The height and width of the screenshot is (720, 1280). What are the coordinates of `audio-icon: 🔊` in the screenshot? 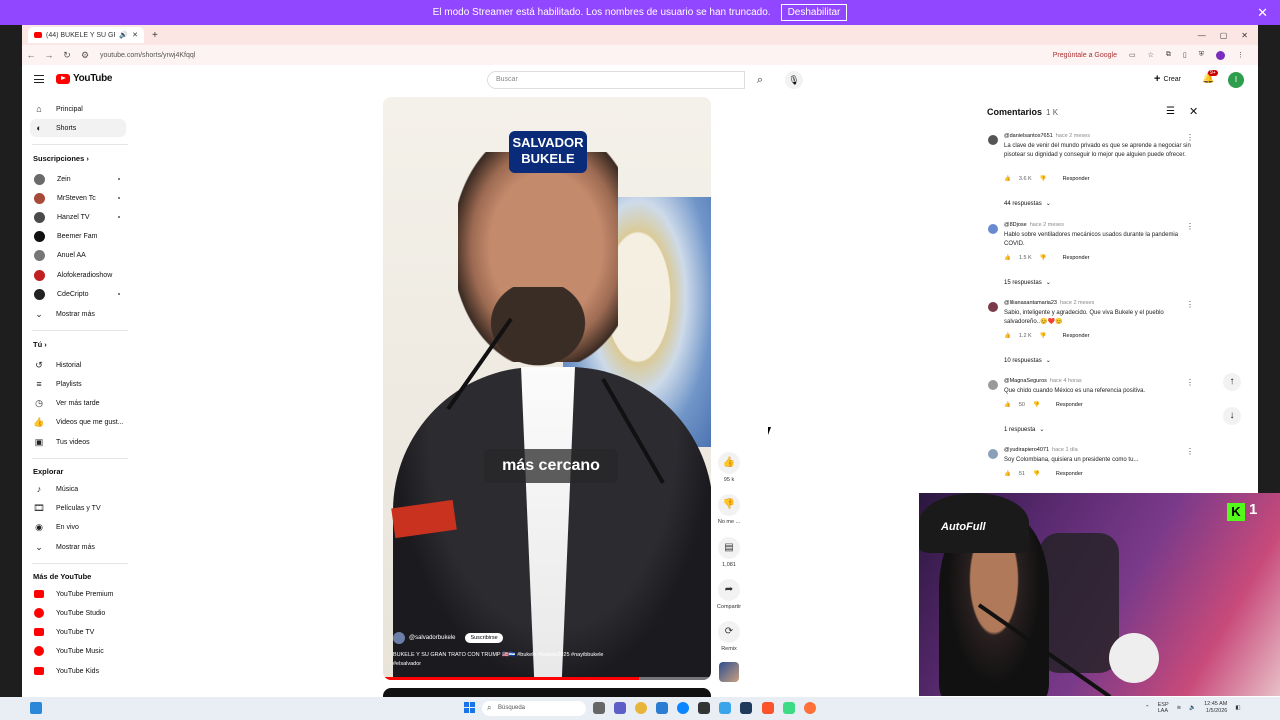 It's located at (123, 35).